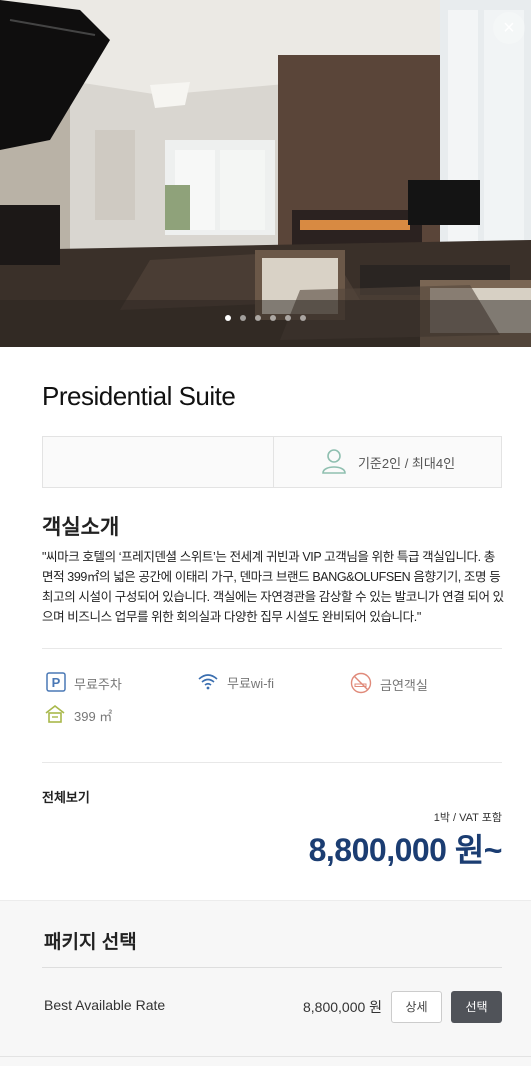  I want to click on parking-icon: P, so click(56, 683).